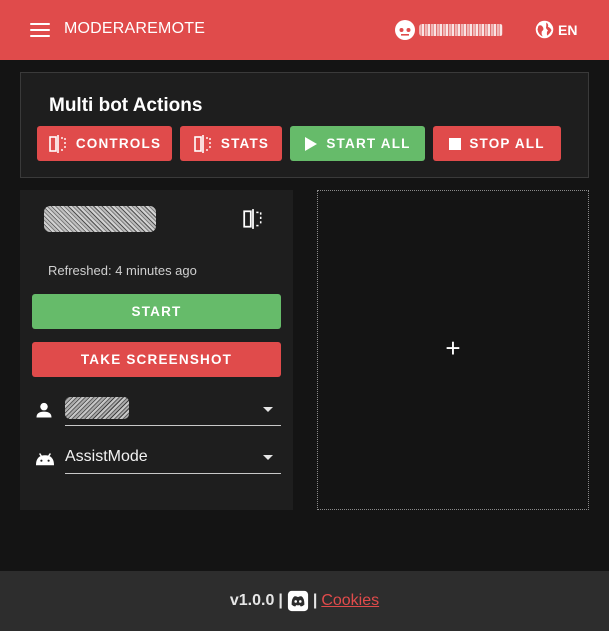 This screenshot has width=609, height=631. I want to click on start-button-label: START, so click(156, 311).